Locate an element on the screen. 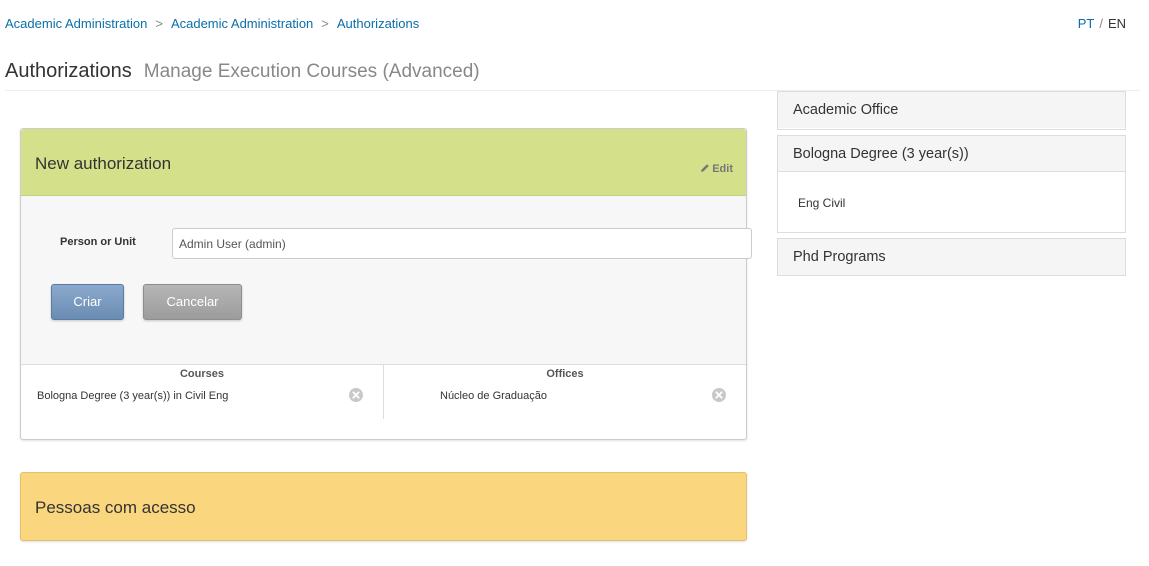  courses-header: Courses is located at coordinates (202, 374).